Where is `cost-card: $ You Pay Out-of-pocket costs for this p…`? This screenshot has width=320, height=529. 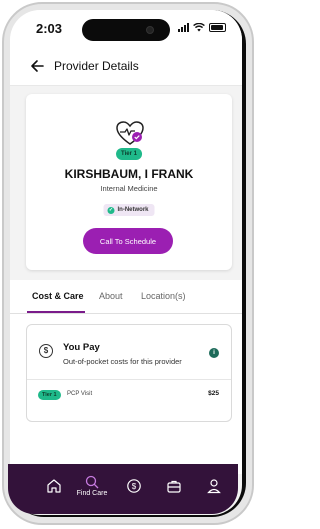
cost-card: $ You Pay Out-of-pocket costs for this p… is located at coordinates (129, 373).